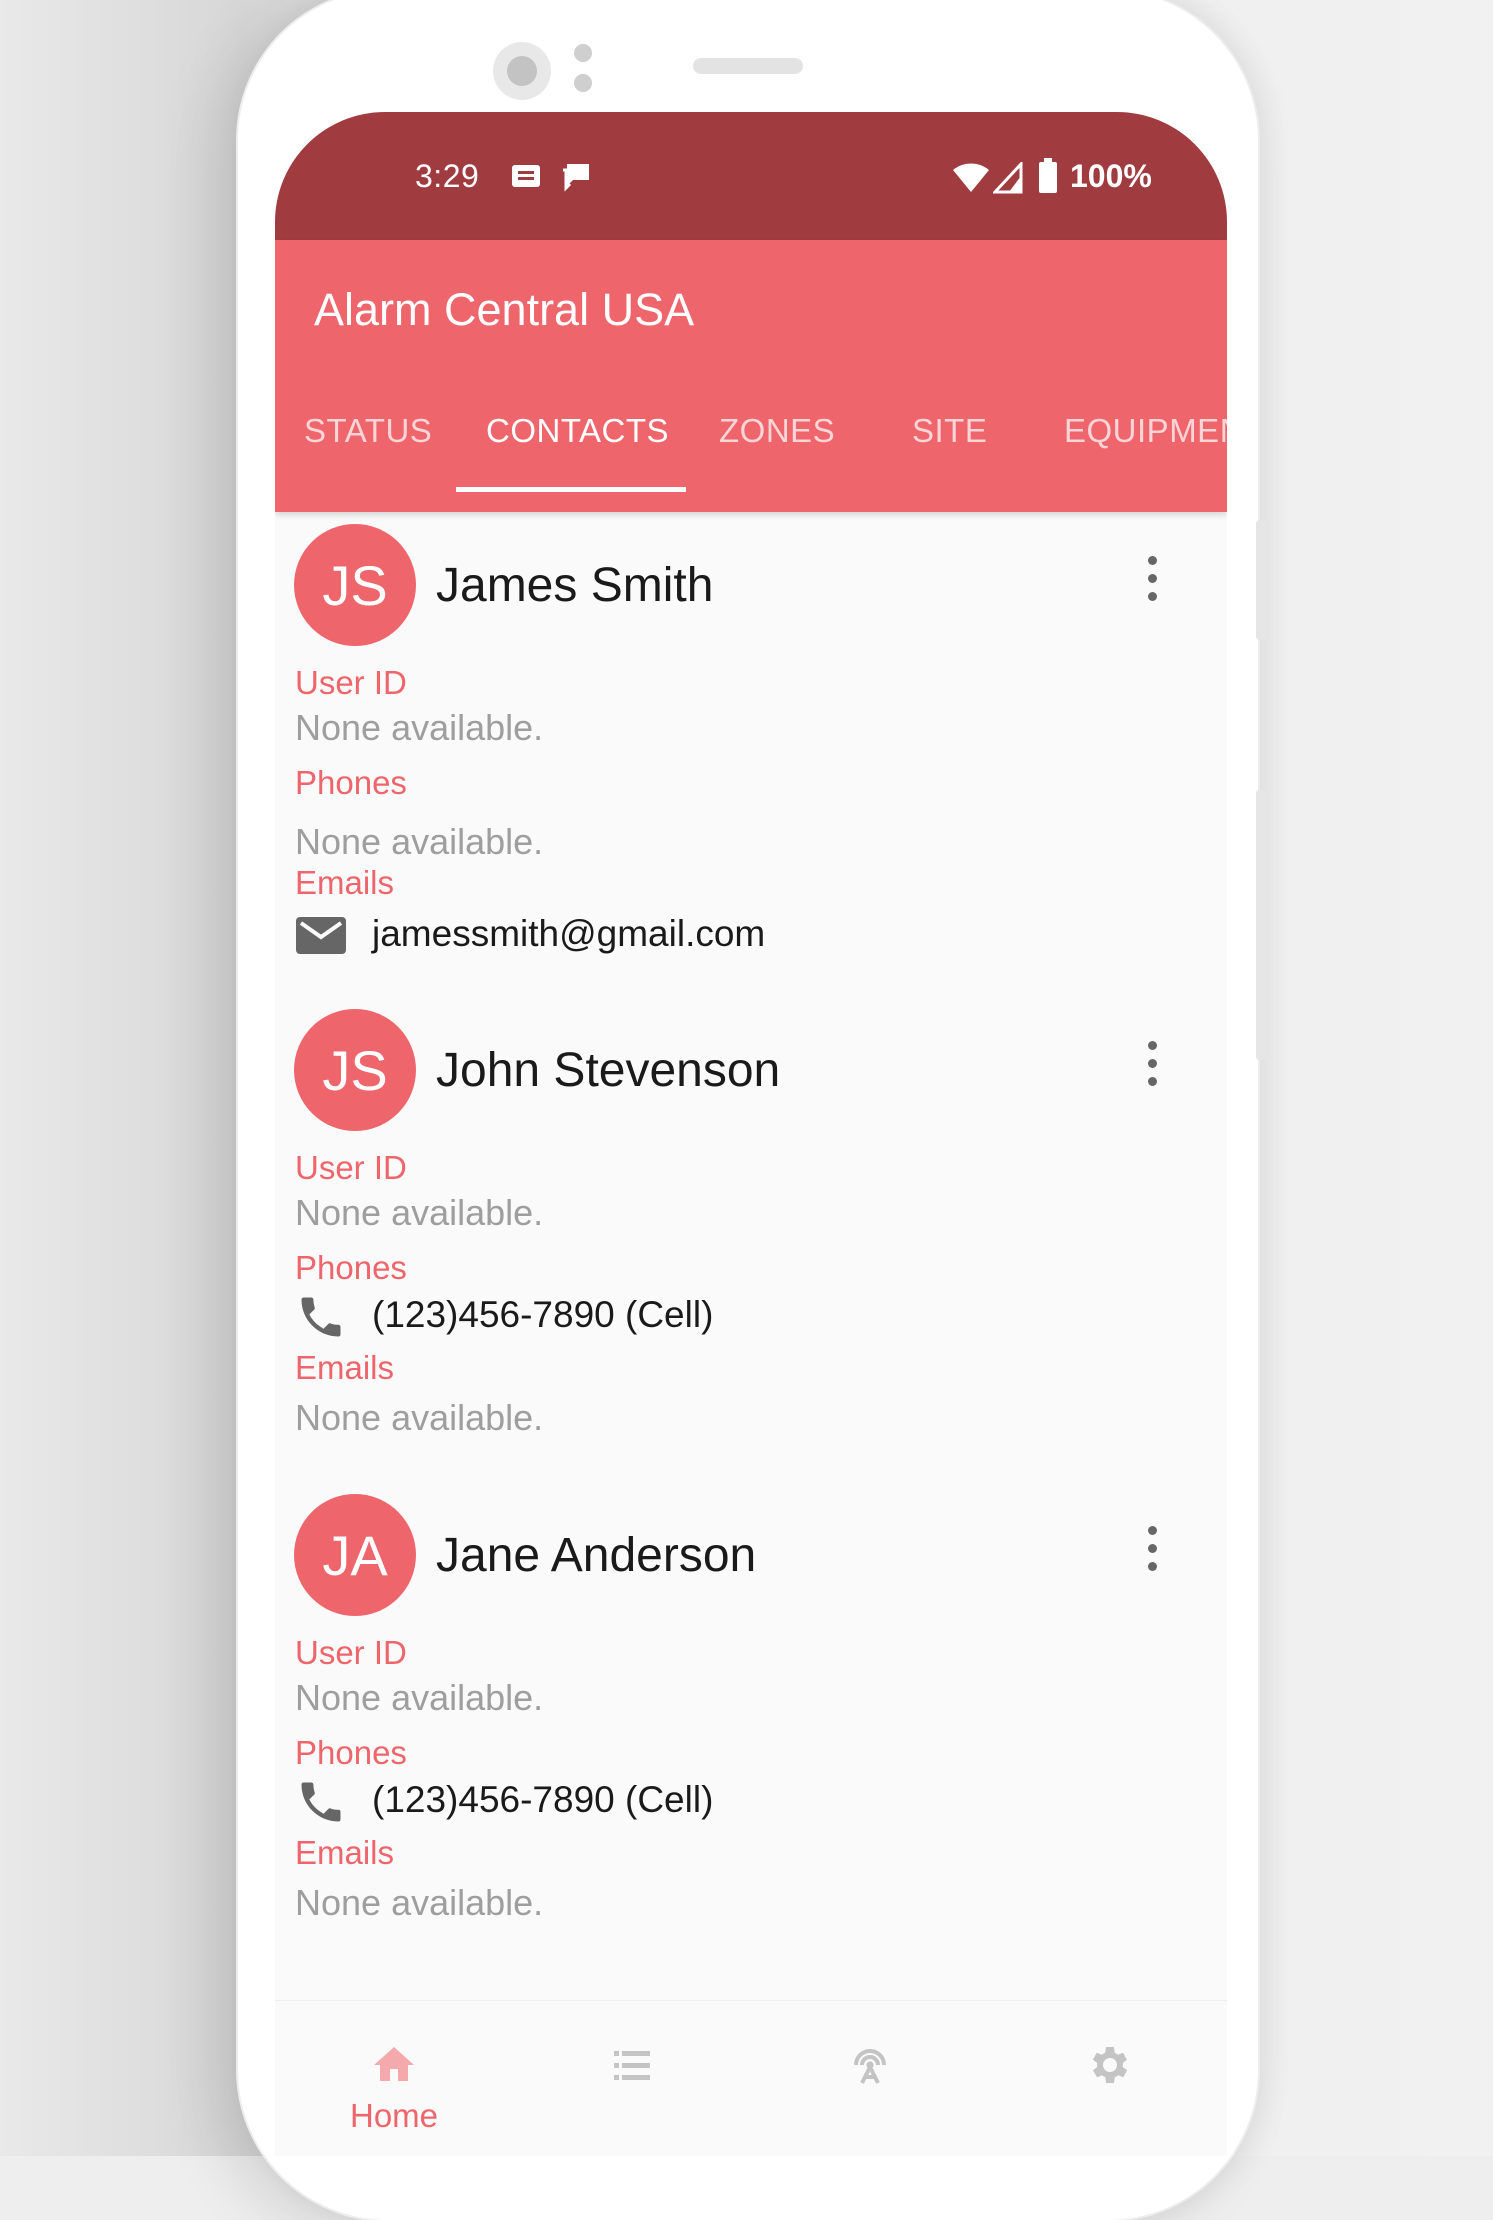 This screenshot has width=1493, height=2220. What do you see at coordinates (1110, 2065) in the screenshot?
I see `gear-icon` at bounding box center [1110, 2065].